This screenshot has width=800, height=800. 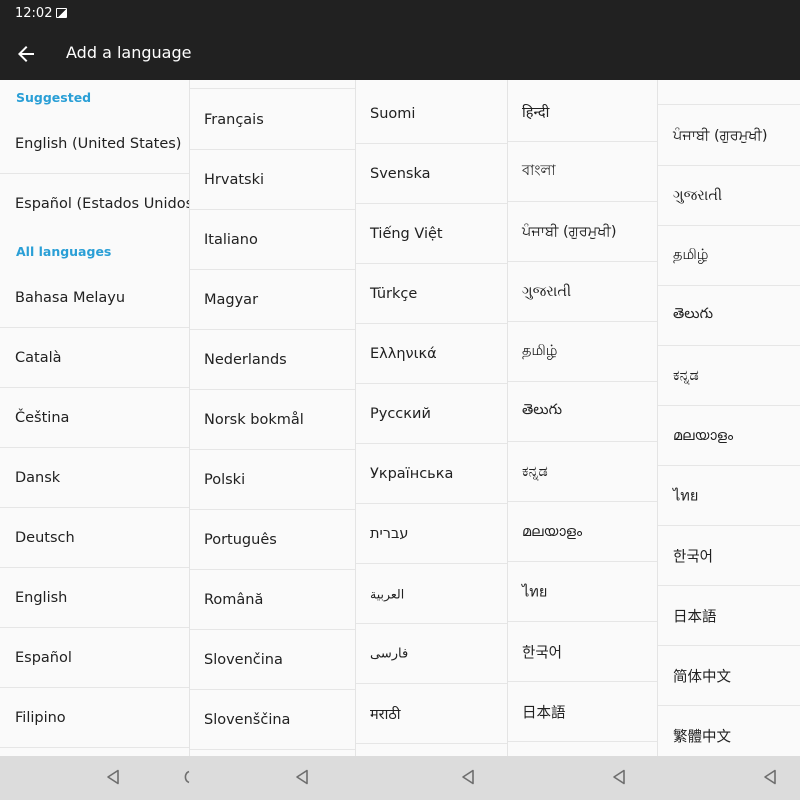 I want to click on list-item: Türkçe, so click(x=432, y=294).